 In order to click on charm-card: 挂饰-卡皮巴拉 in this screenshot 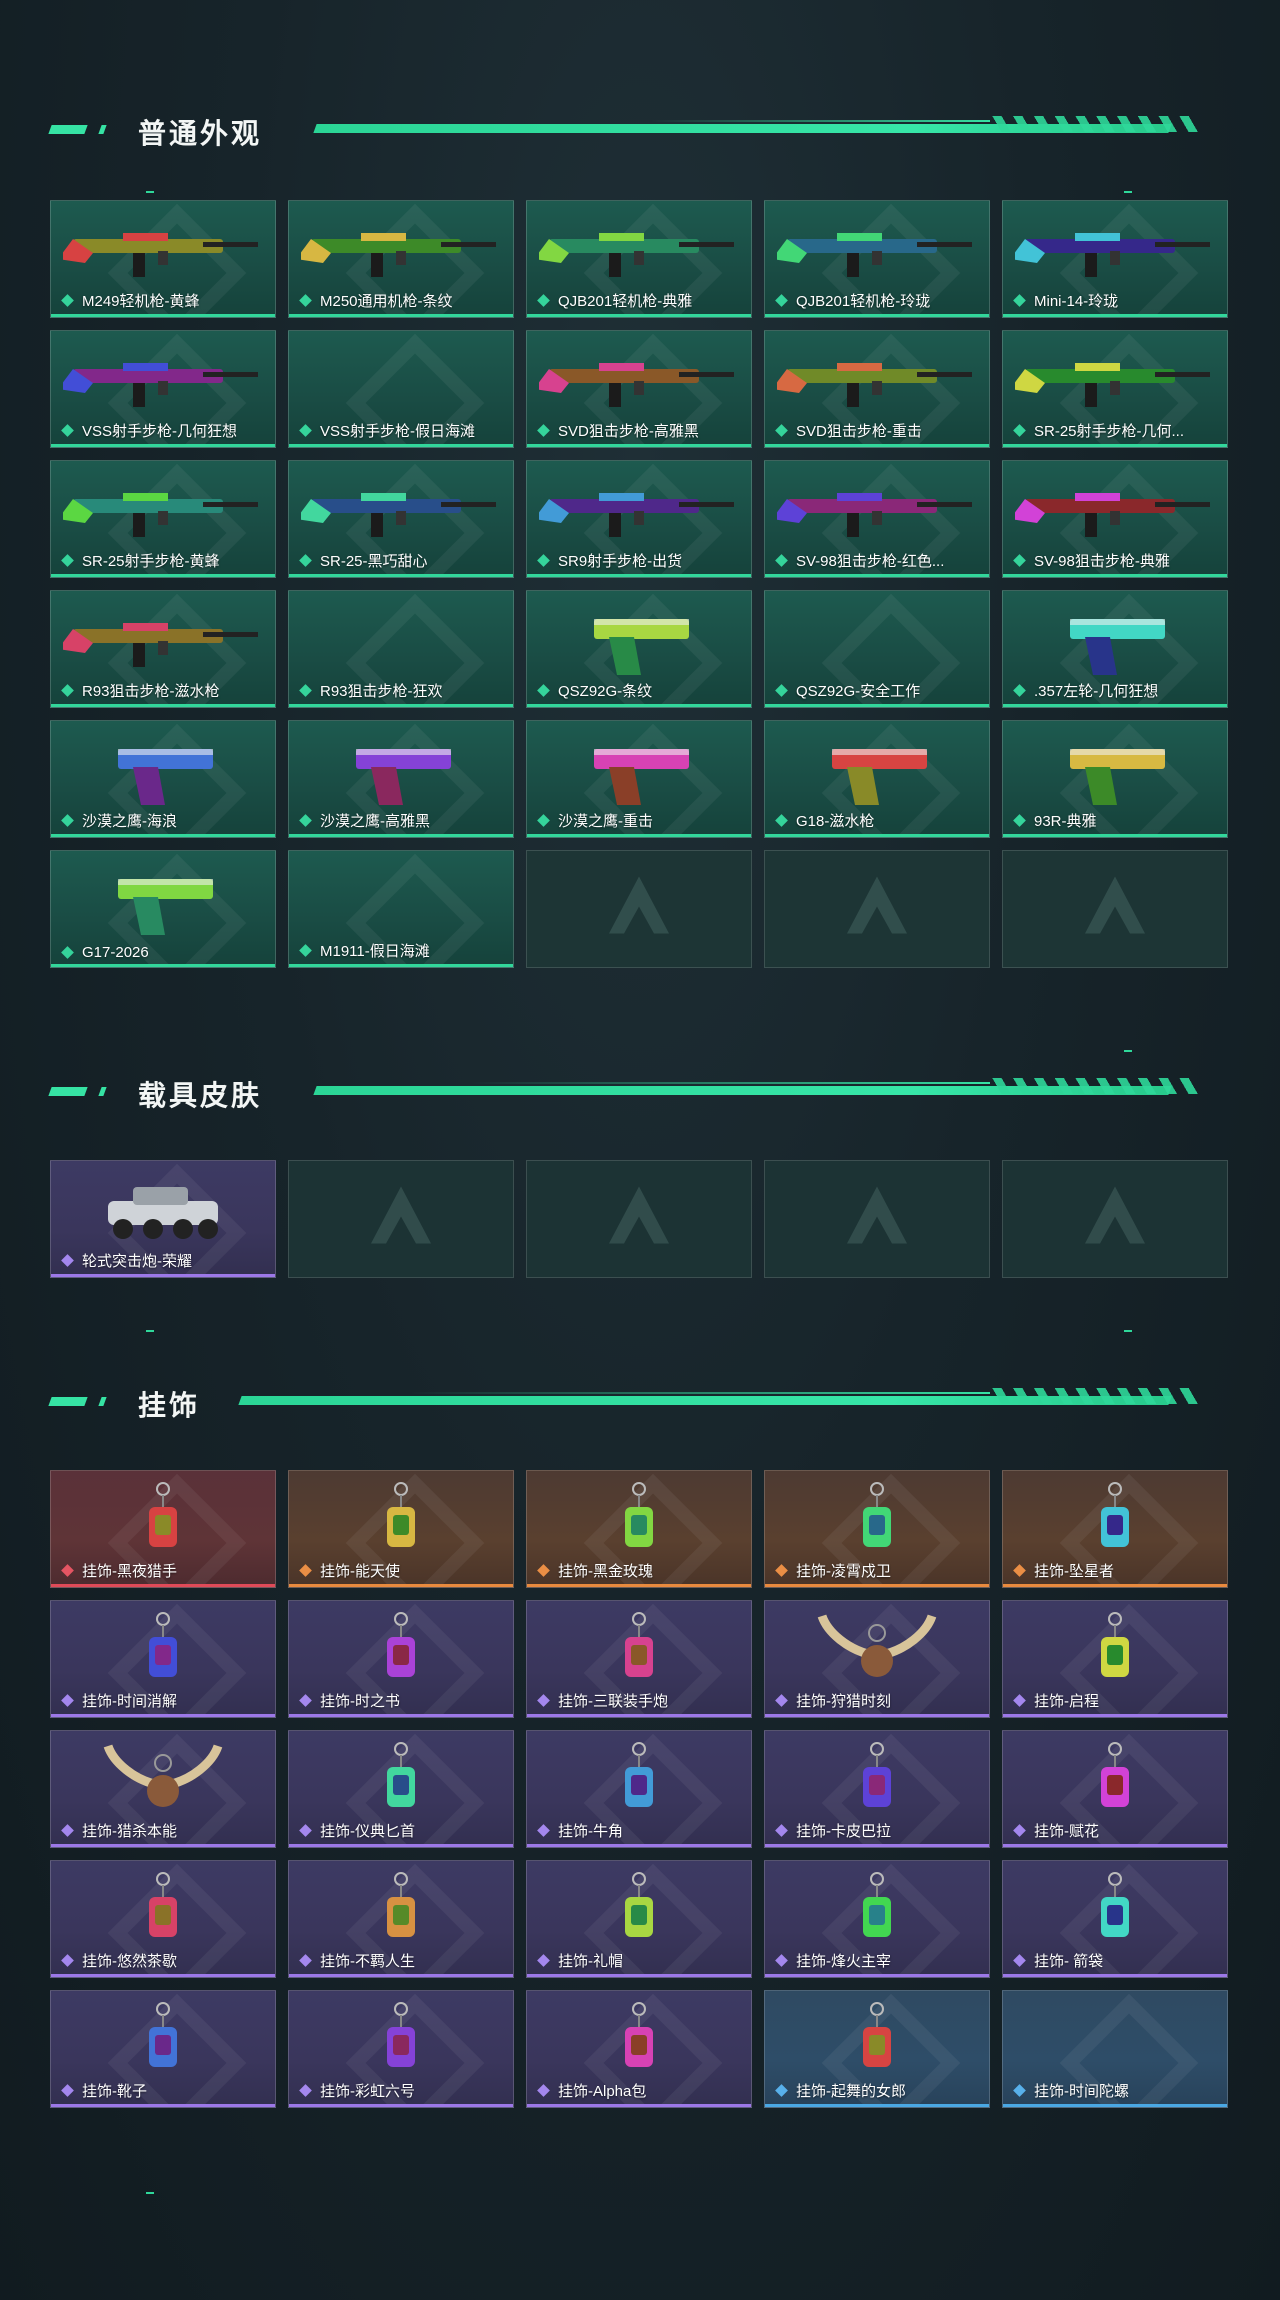, I will do `click(877, 1789)`.